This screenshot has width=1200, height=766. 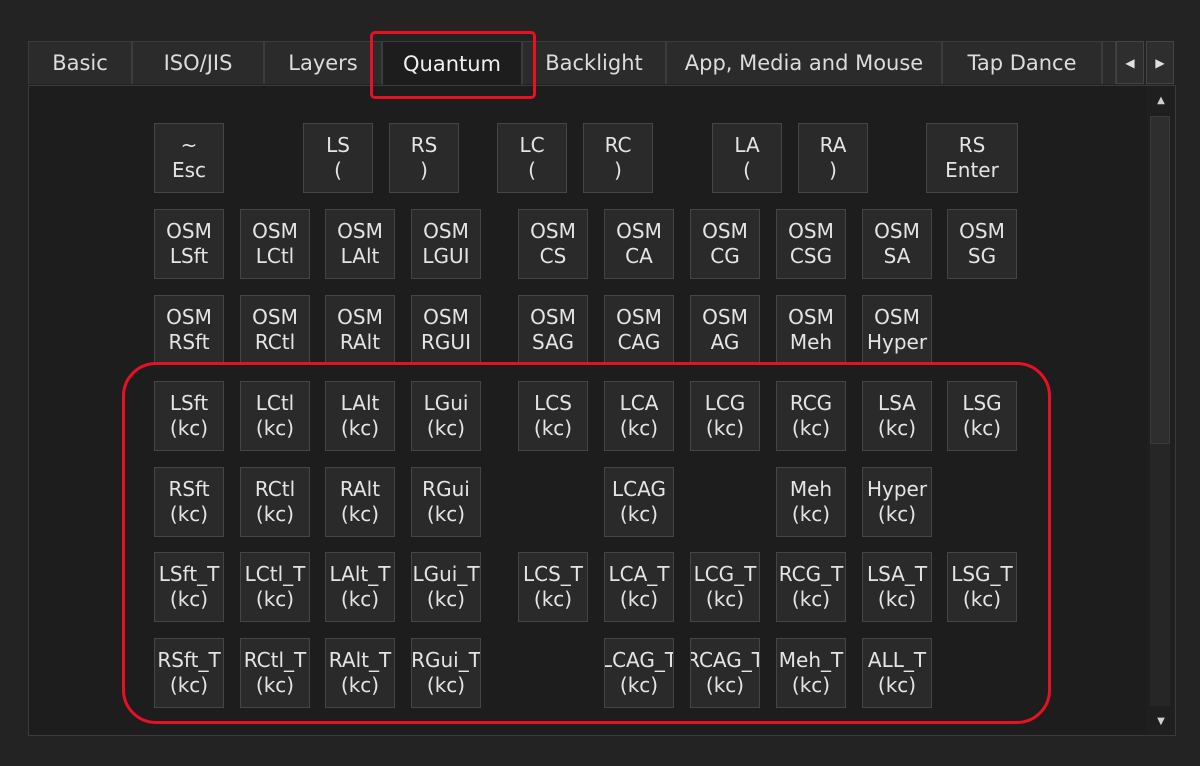 What do you see at coordinates (1160, 62) in the screenshot?
I see `tab-scroll-right-button: ▶` at bounding box center [1160, 62].